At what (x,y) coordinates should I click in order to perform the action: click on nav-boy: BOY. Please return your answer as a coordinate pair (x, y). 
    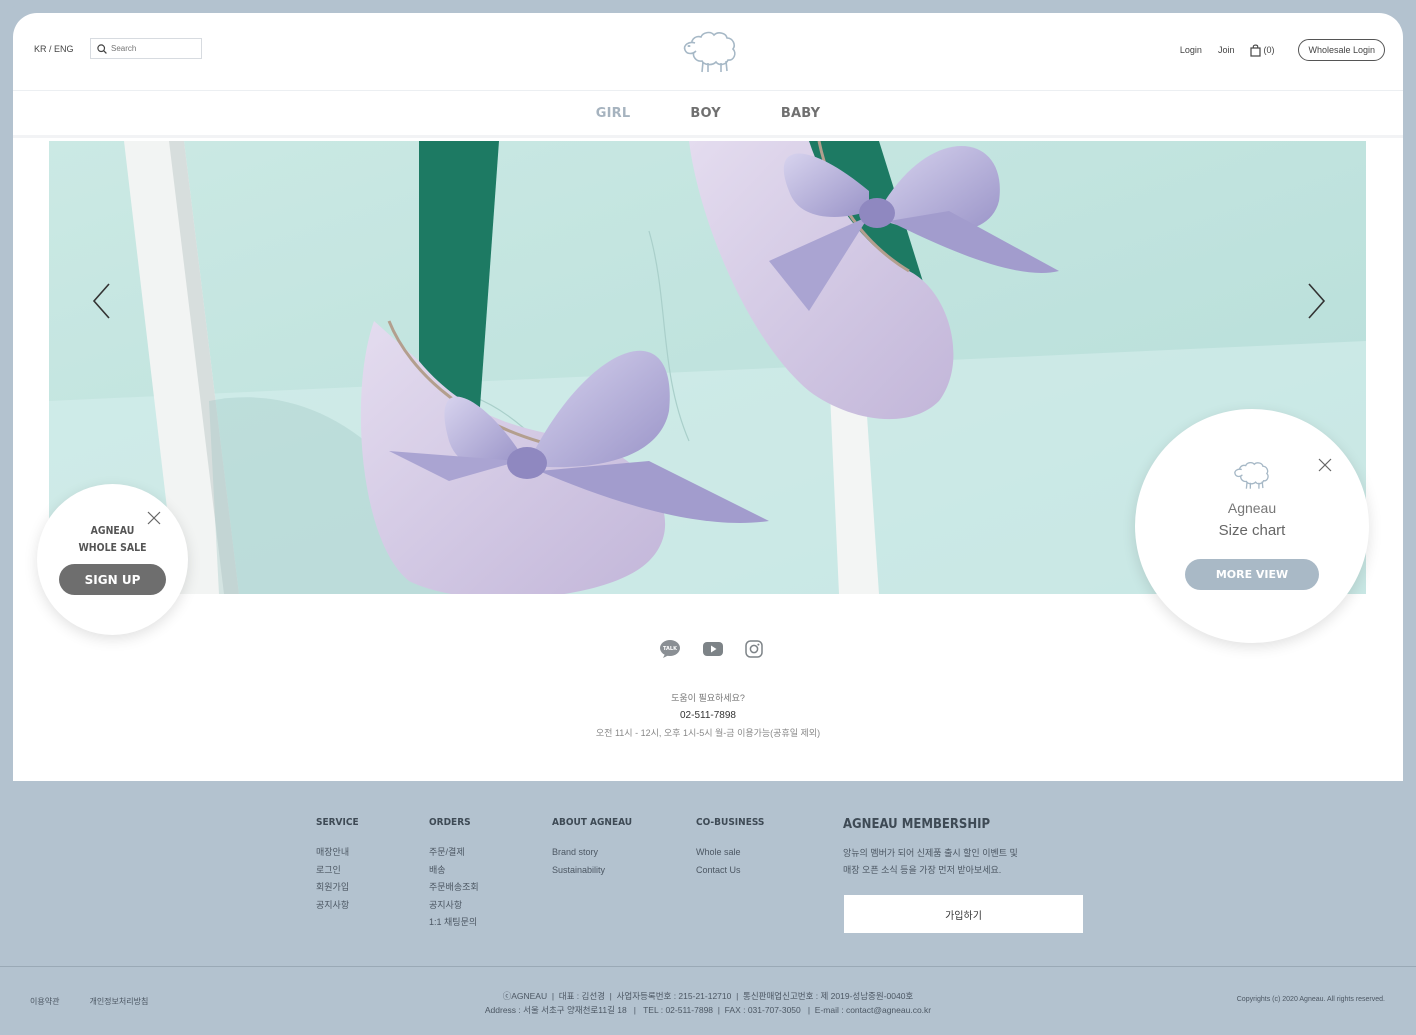
    Looking at the image, I should click on (705, 113).